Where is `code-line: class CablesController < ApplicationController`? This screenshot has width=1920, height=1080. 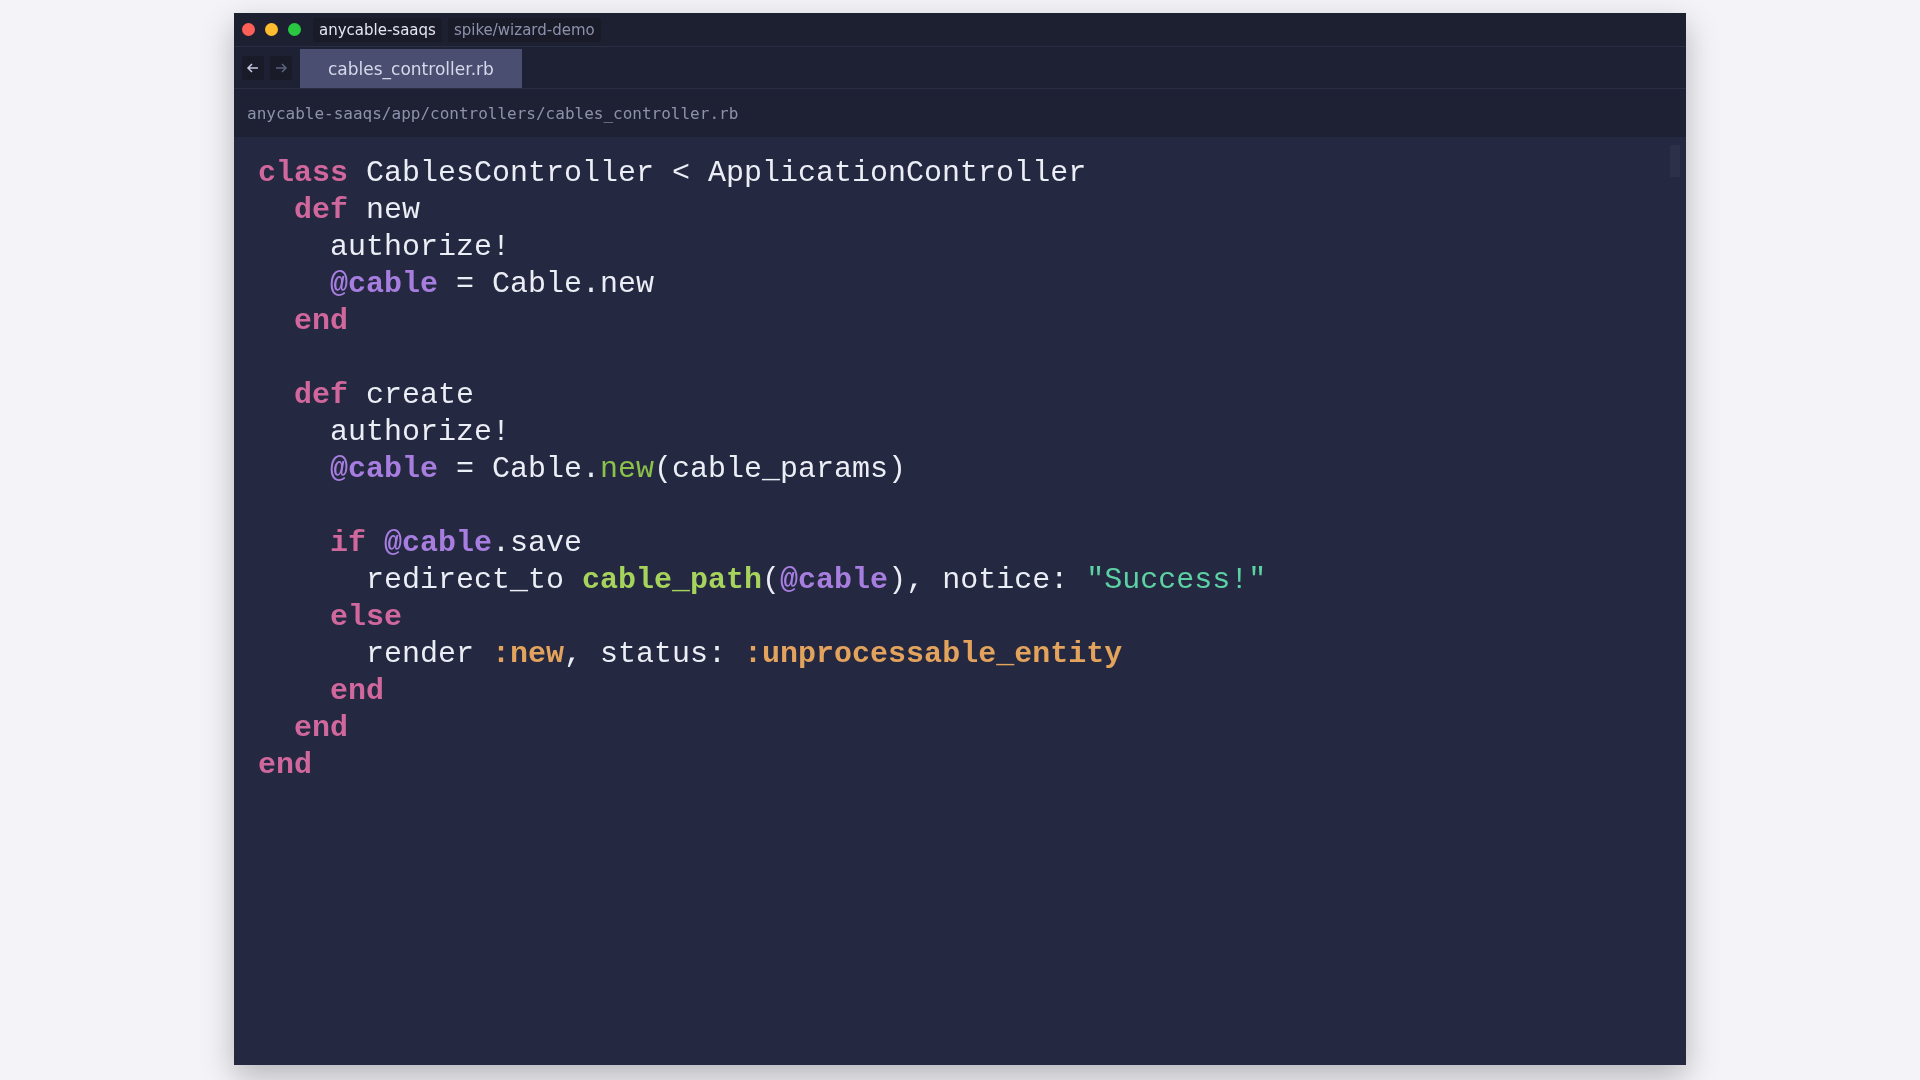 code-line: class CablesController < ApplicationController is located at coordinates (672, 173).